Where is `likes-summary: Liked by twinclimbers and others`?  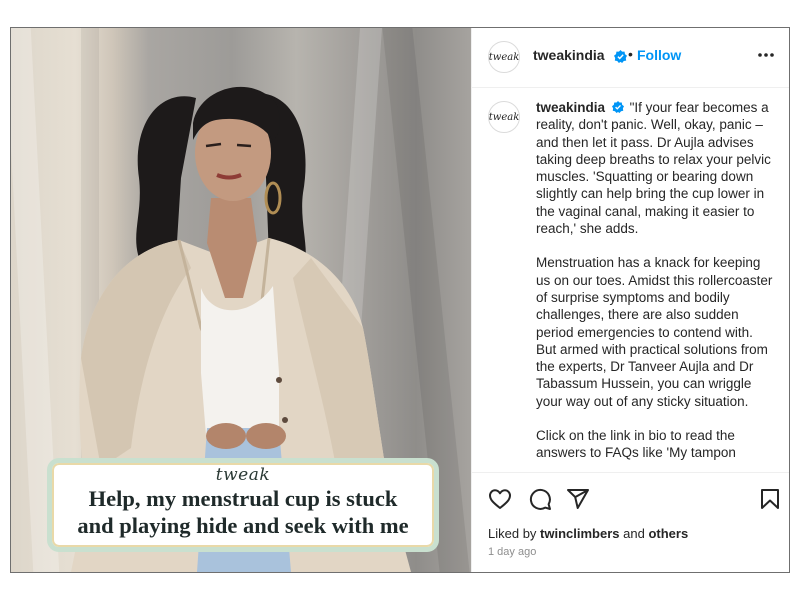 likes-summary: Liked by twinclimbers and others is located at coordinates (588, 533).